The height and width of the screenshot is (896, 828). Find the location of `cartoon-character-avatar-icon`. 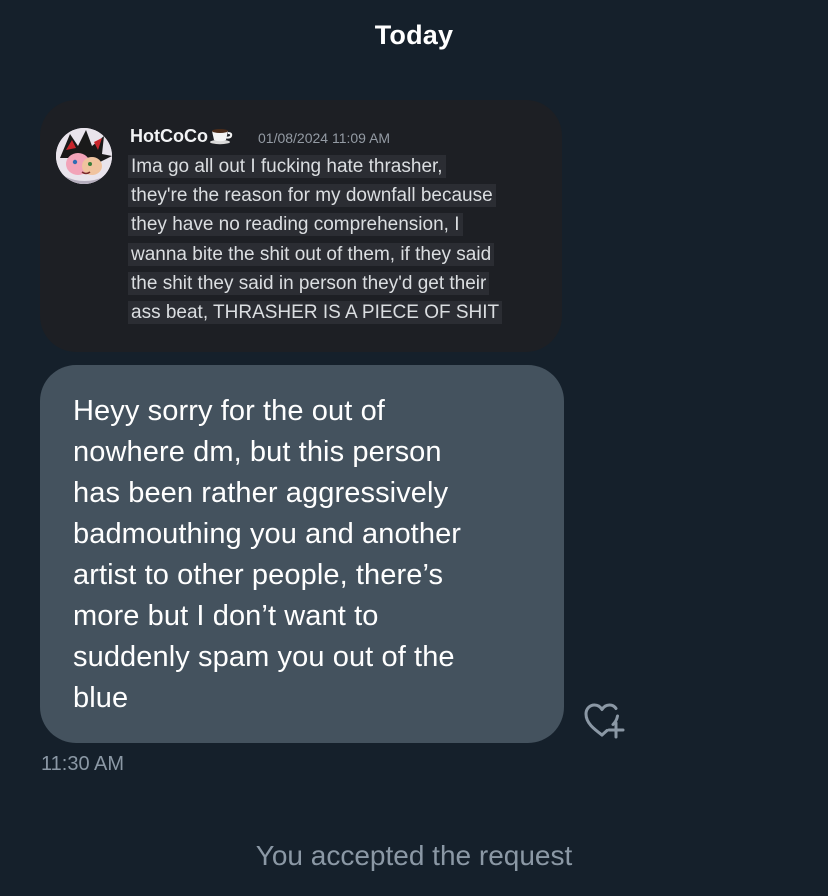

cartoon-character-avatar-icon is located at coordinates (84, 156).